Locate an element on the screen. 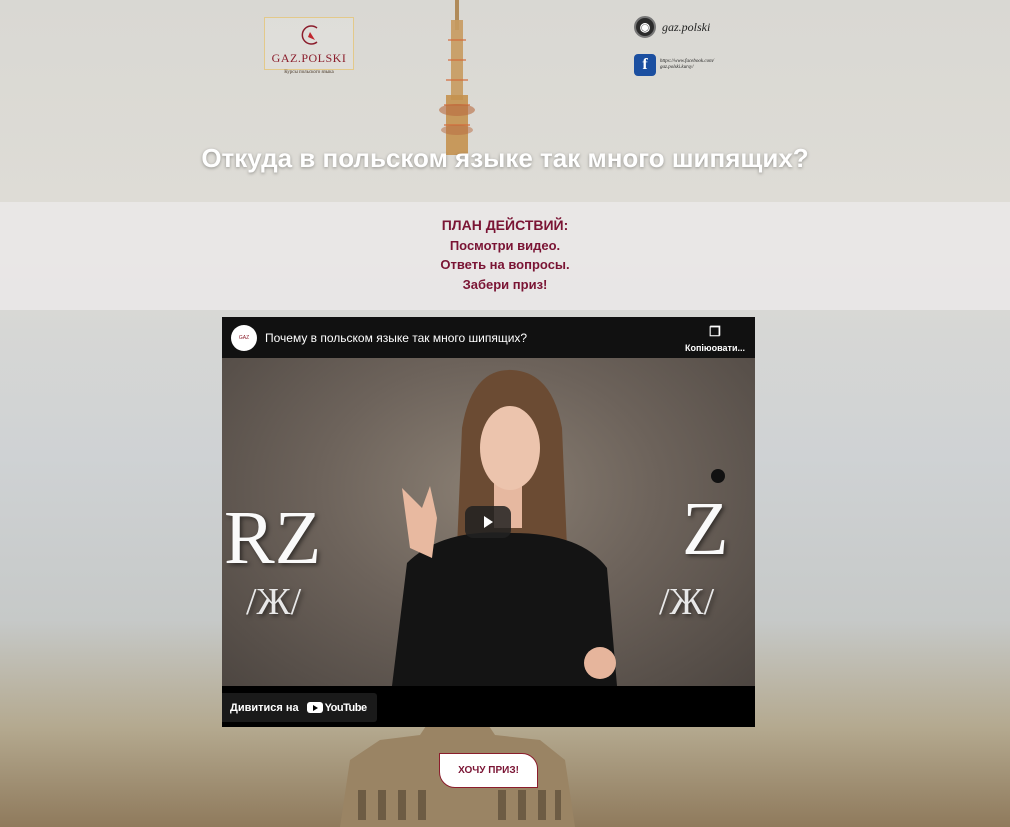 The height and width of the screenshot is (827, 1010). youtube-logo: YouTube is located at coordinates (336, 707).